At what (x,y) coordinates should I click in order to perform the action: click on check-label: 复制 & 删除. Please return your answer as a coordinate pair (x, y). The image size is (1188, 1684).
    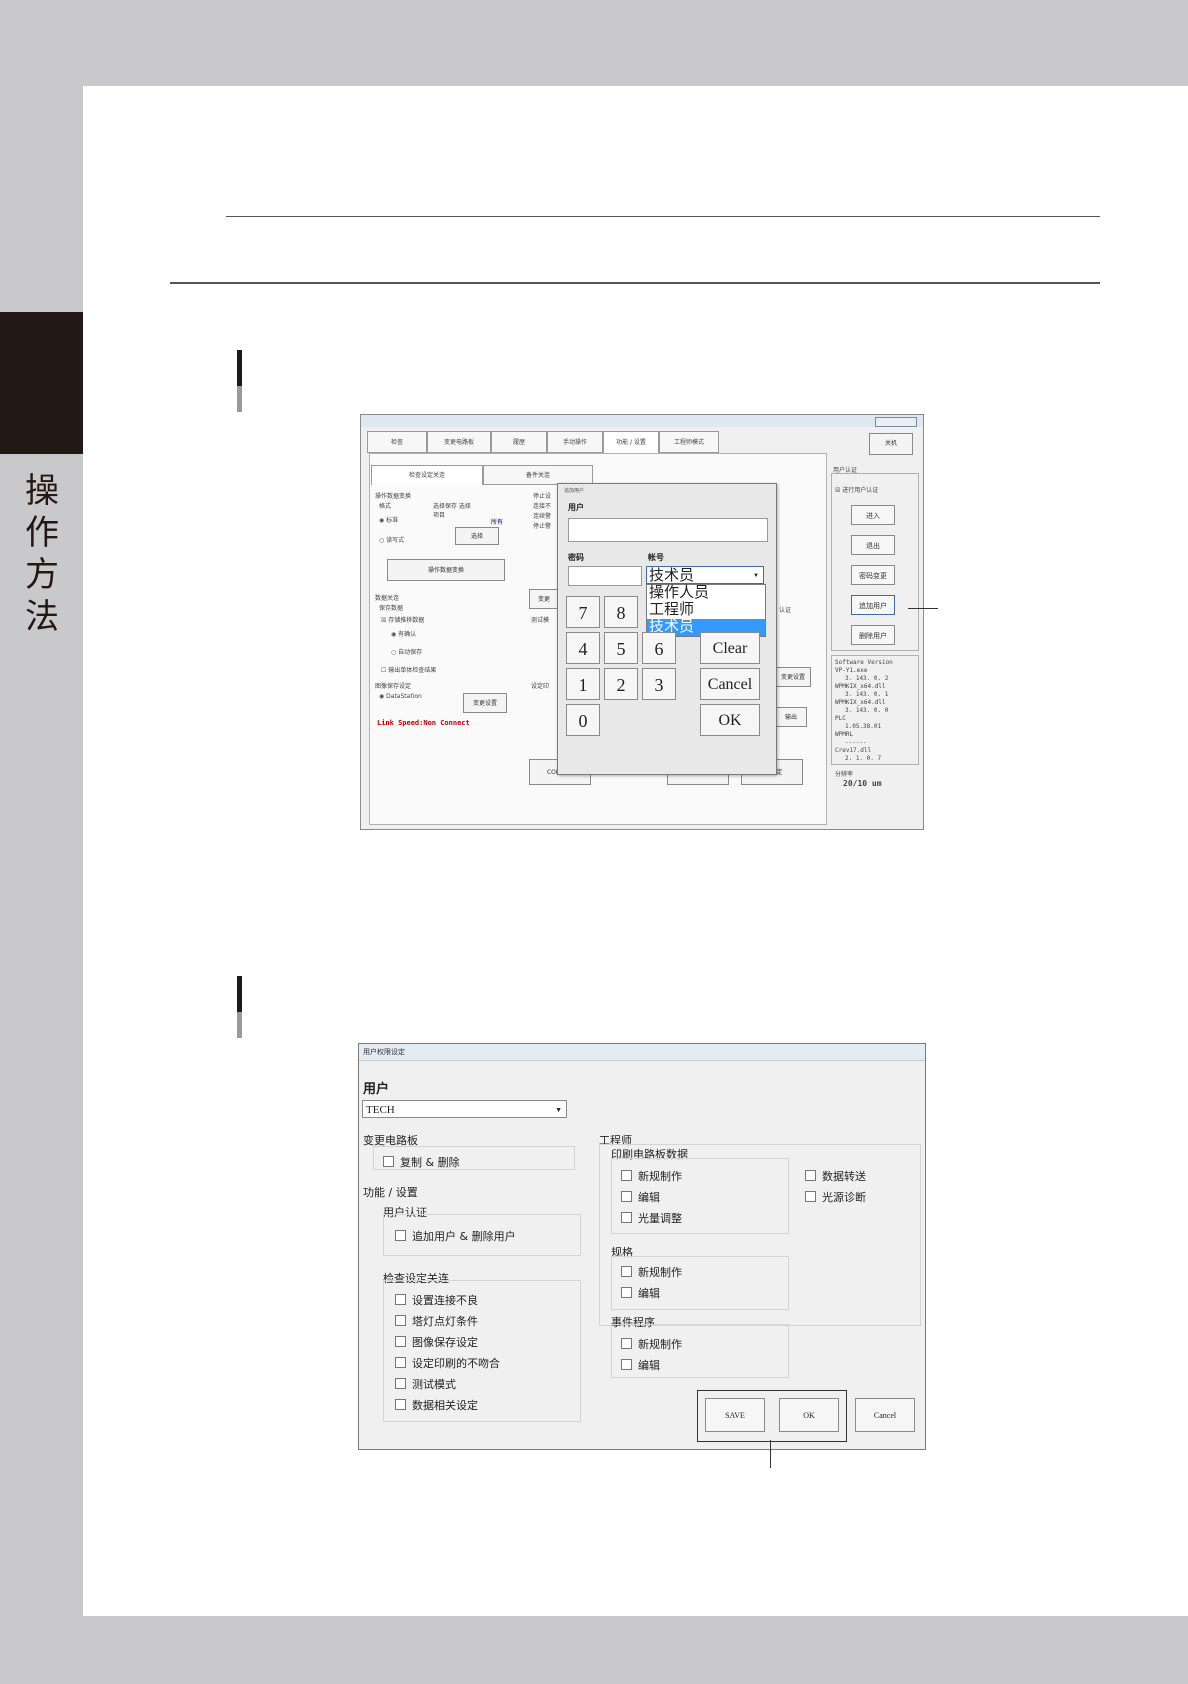
    Looking at the image, I should click on (430, 1162).